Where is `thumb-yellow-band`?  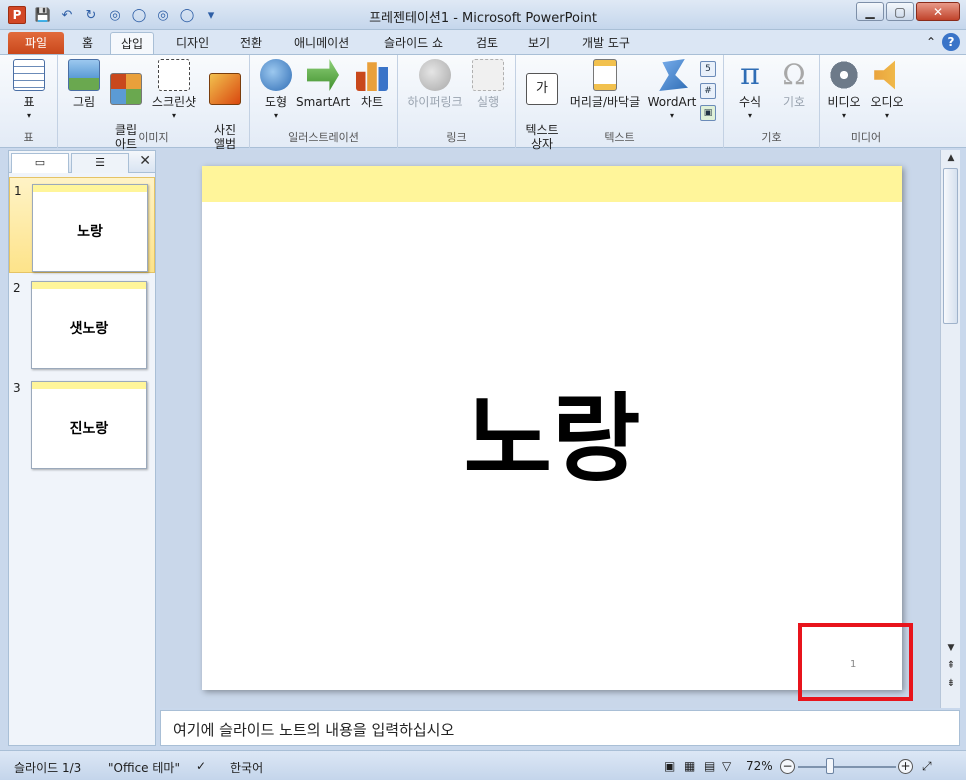 thumb-yellow-band is located at coordinates (90, 188).